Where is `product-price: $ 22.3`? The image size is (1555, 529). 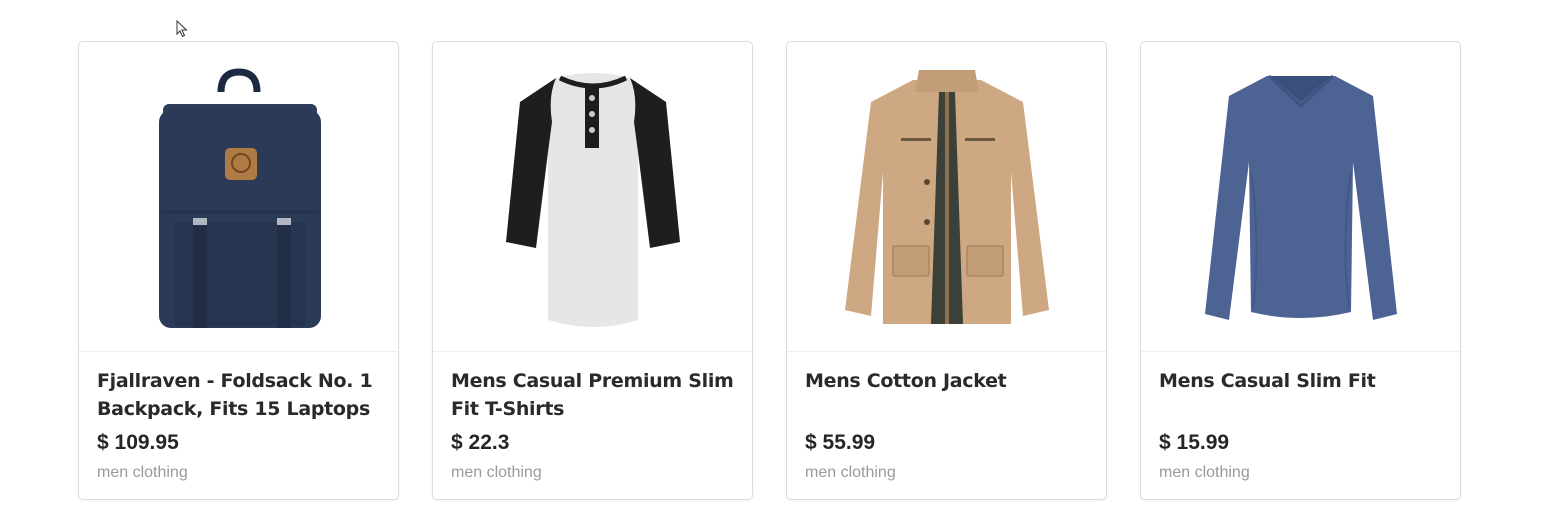 product-price: $ 22.3 is located at coordinates (480, 442).